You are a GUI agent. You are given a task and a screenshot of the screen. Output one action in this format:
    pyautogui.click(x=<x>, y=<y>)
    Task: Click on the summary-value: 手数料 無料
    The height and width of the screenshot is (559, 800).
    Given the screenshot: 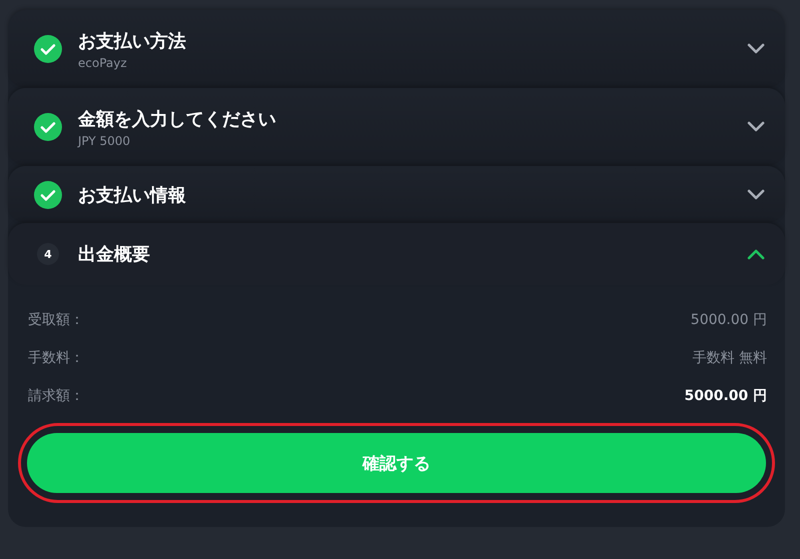 What is the action you would take?
    pyautogui.click(x=729, y=358)
    